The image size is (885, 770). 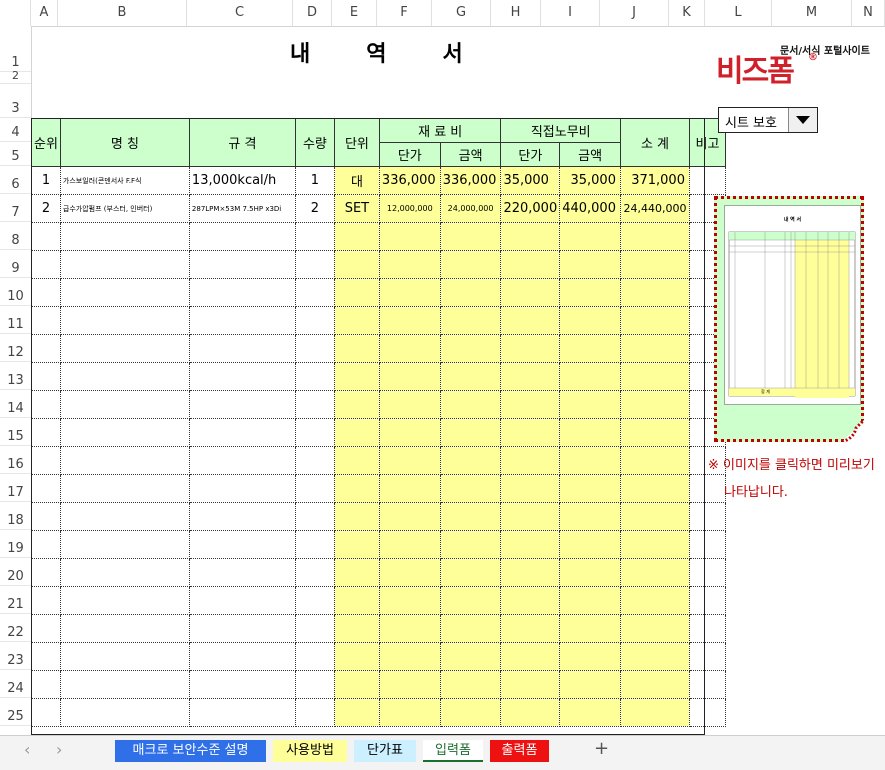 I want to click on chevron-down-icon, so click(x=802, y=120).